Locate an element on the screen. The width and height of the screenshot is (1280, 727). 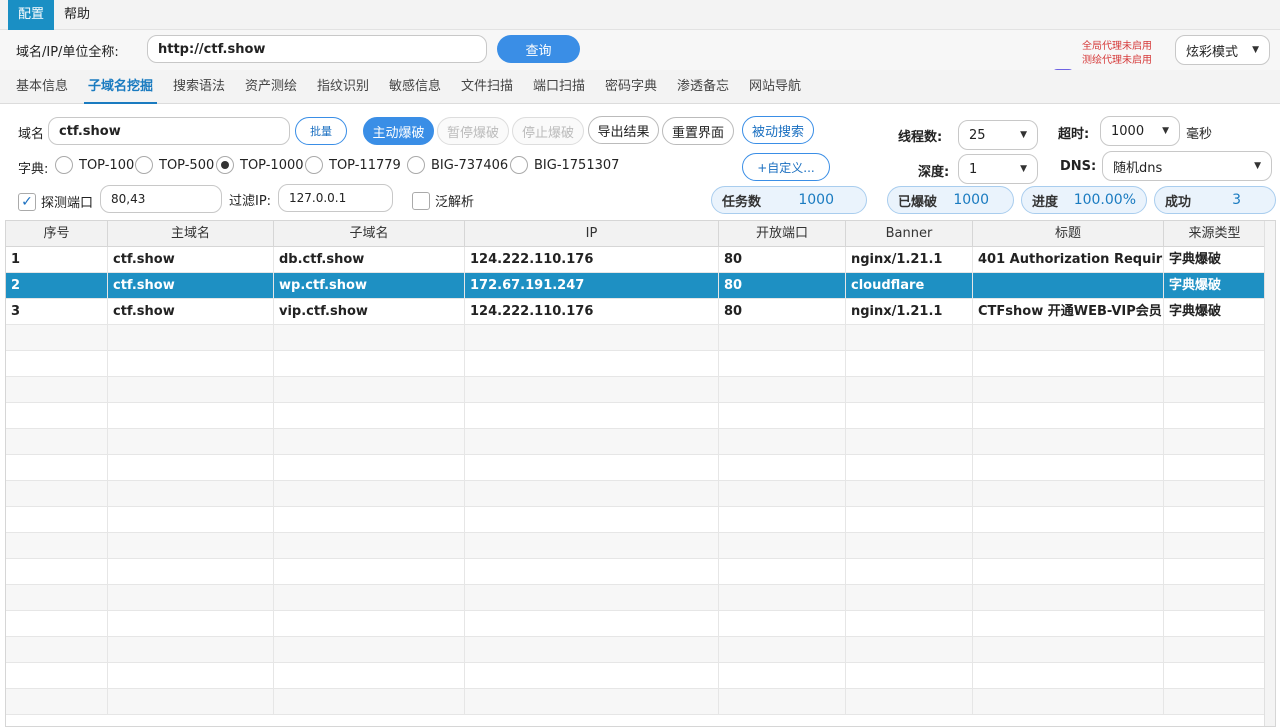
col-open-ports: 开放端口 is located at coordinates (782, 234).